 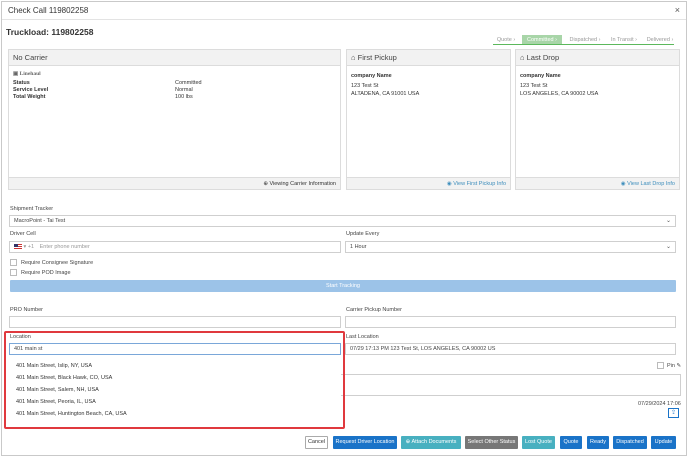 I want to click on first-pickup-line2: ALTADENA, CA 91001 USA, so click(x=385, y=94).